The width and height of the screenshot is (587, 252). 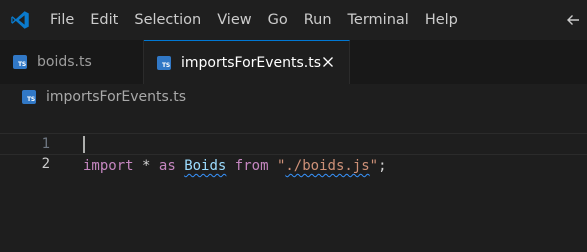 I want to click on menu-selection: Selection, so click(x=167, y=20).